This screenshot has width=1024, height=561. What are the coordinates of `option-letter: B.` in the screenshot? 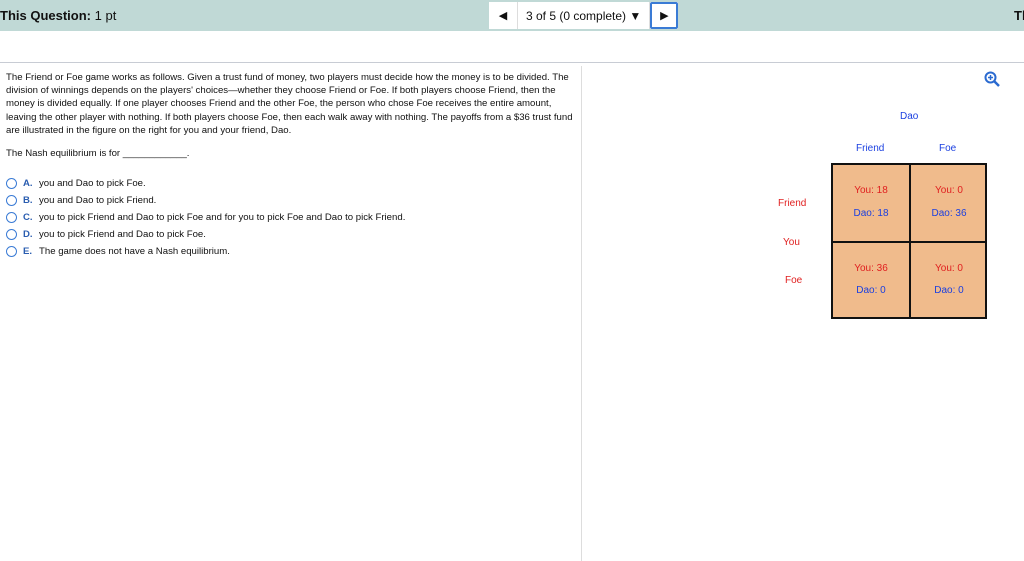 It's located at (28, 200).